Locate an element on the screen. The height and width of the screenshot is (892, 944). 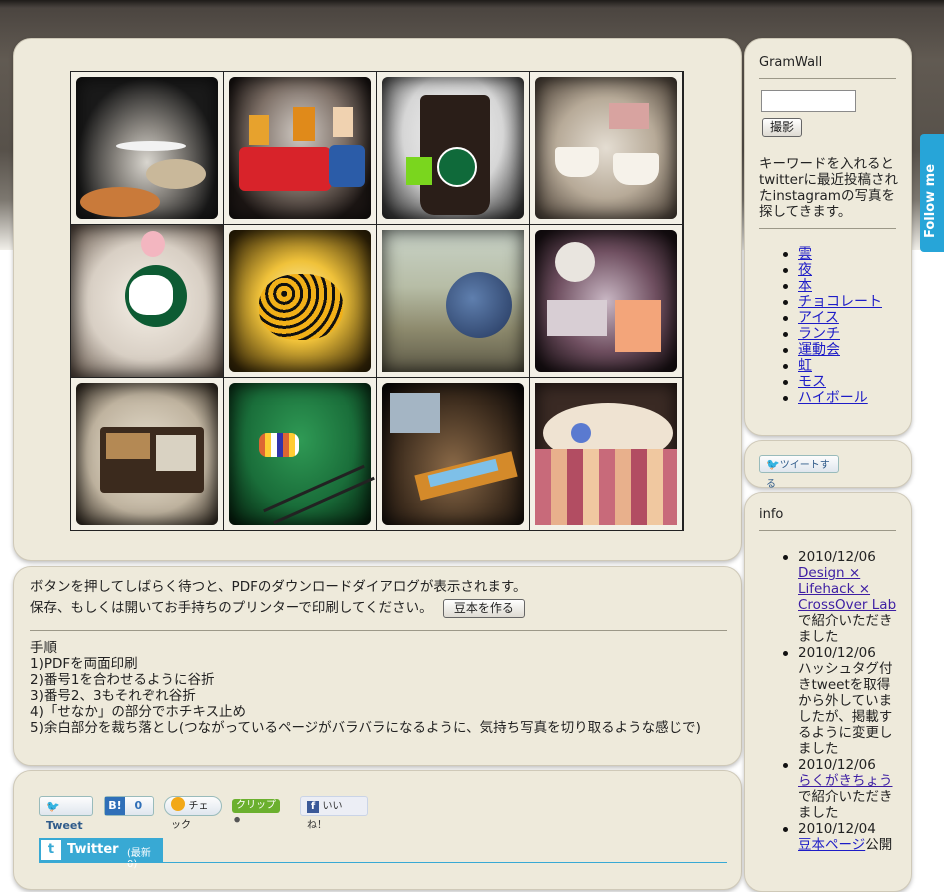
twitter-logo-icon: t is located at coordinates (51, 850).